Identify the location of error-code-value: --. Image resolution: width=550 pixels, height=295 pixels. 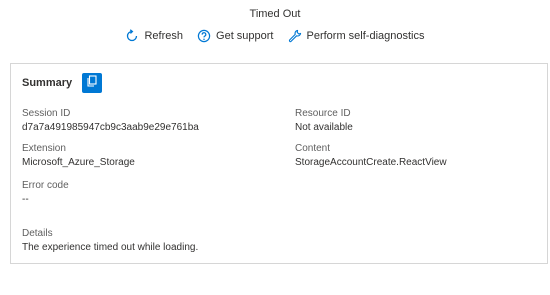
(25, 199).